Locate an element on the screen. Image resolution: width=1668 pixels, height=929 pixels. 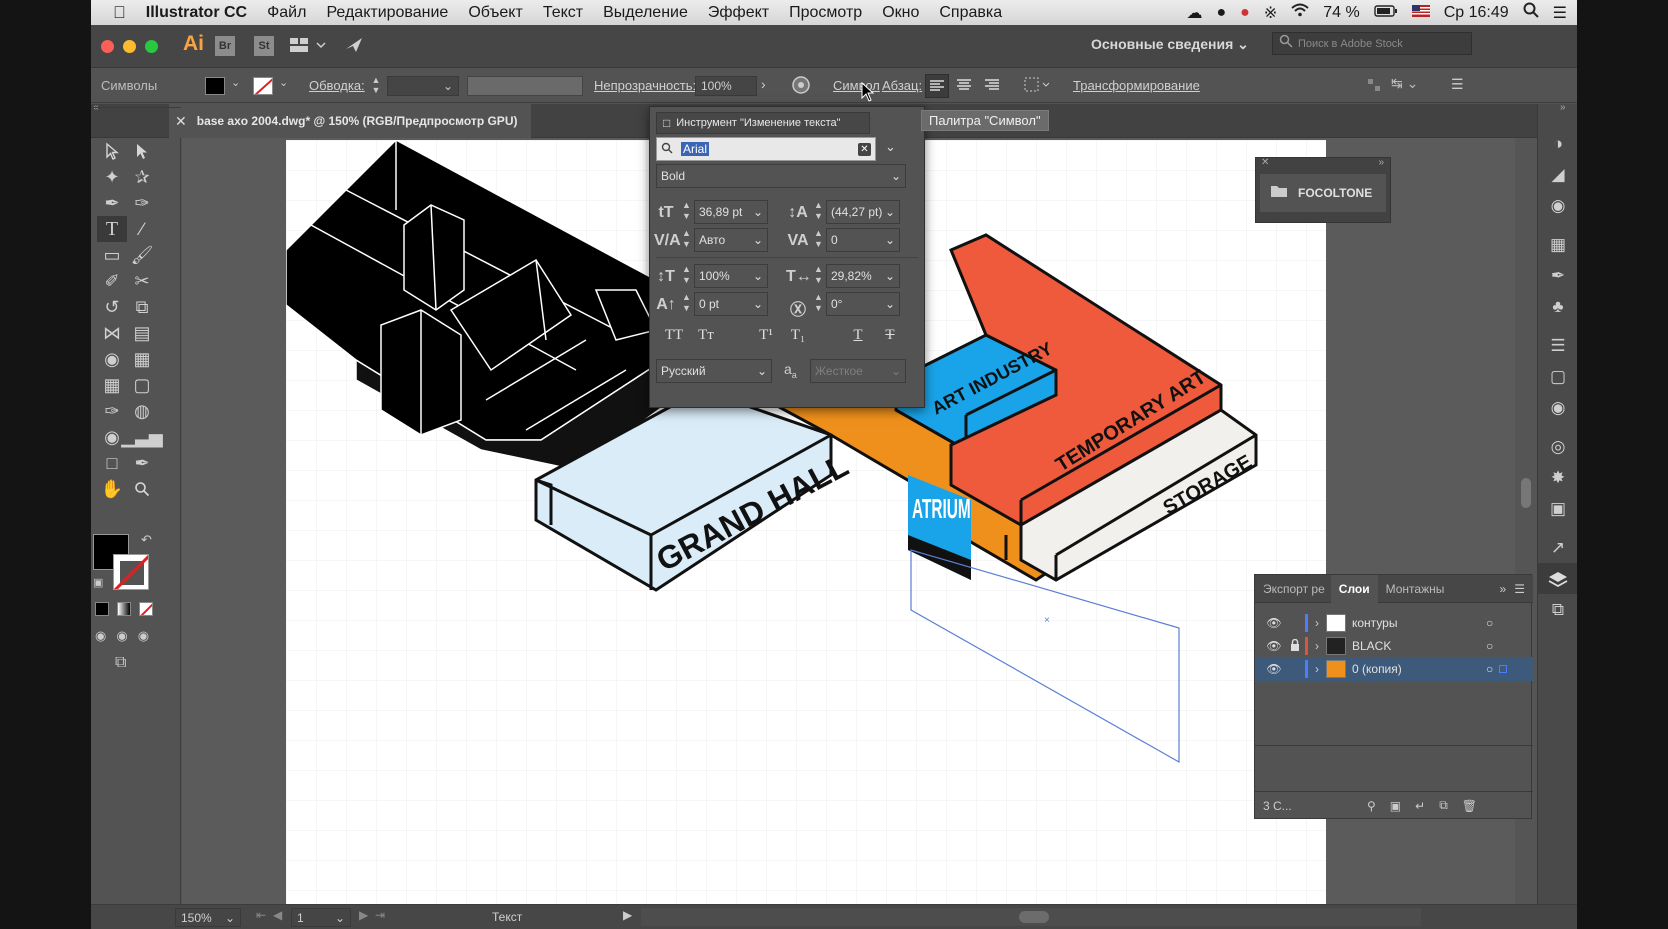
horizontal-scale-stepper: ▲ ▼ is located at coordinates (818, 275).